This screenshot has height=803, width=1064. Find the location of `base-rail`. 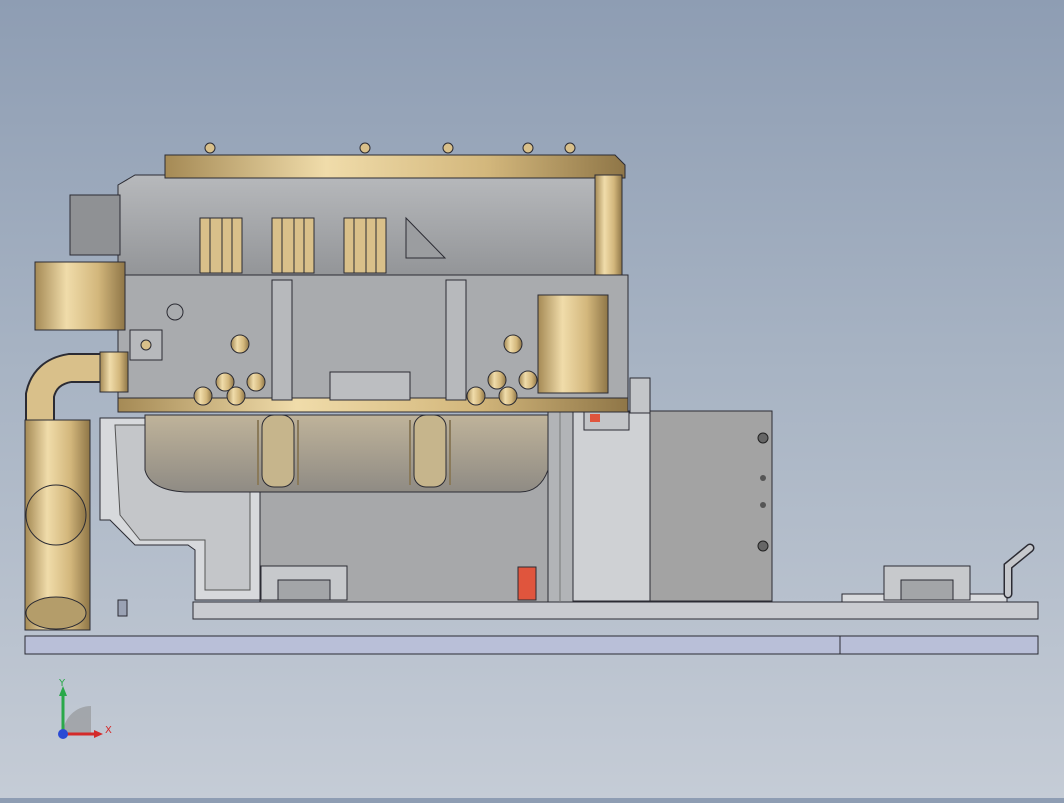

base-rail is located at coordinates (531, 645).